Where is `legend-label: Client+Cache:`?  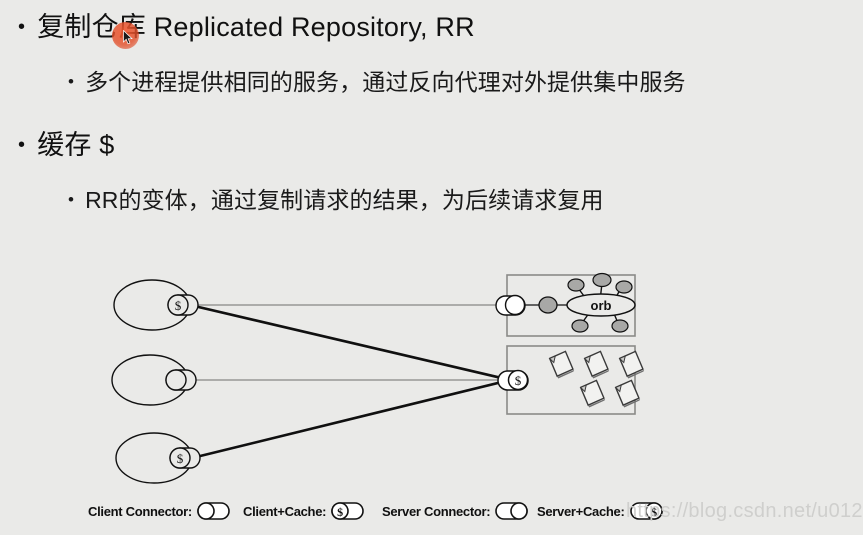 legend-label: Client+Cache: is located at coordinates (285, 511).